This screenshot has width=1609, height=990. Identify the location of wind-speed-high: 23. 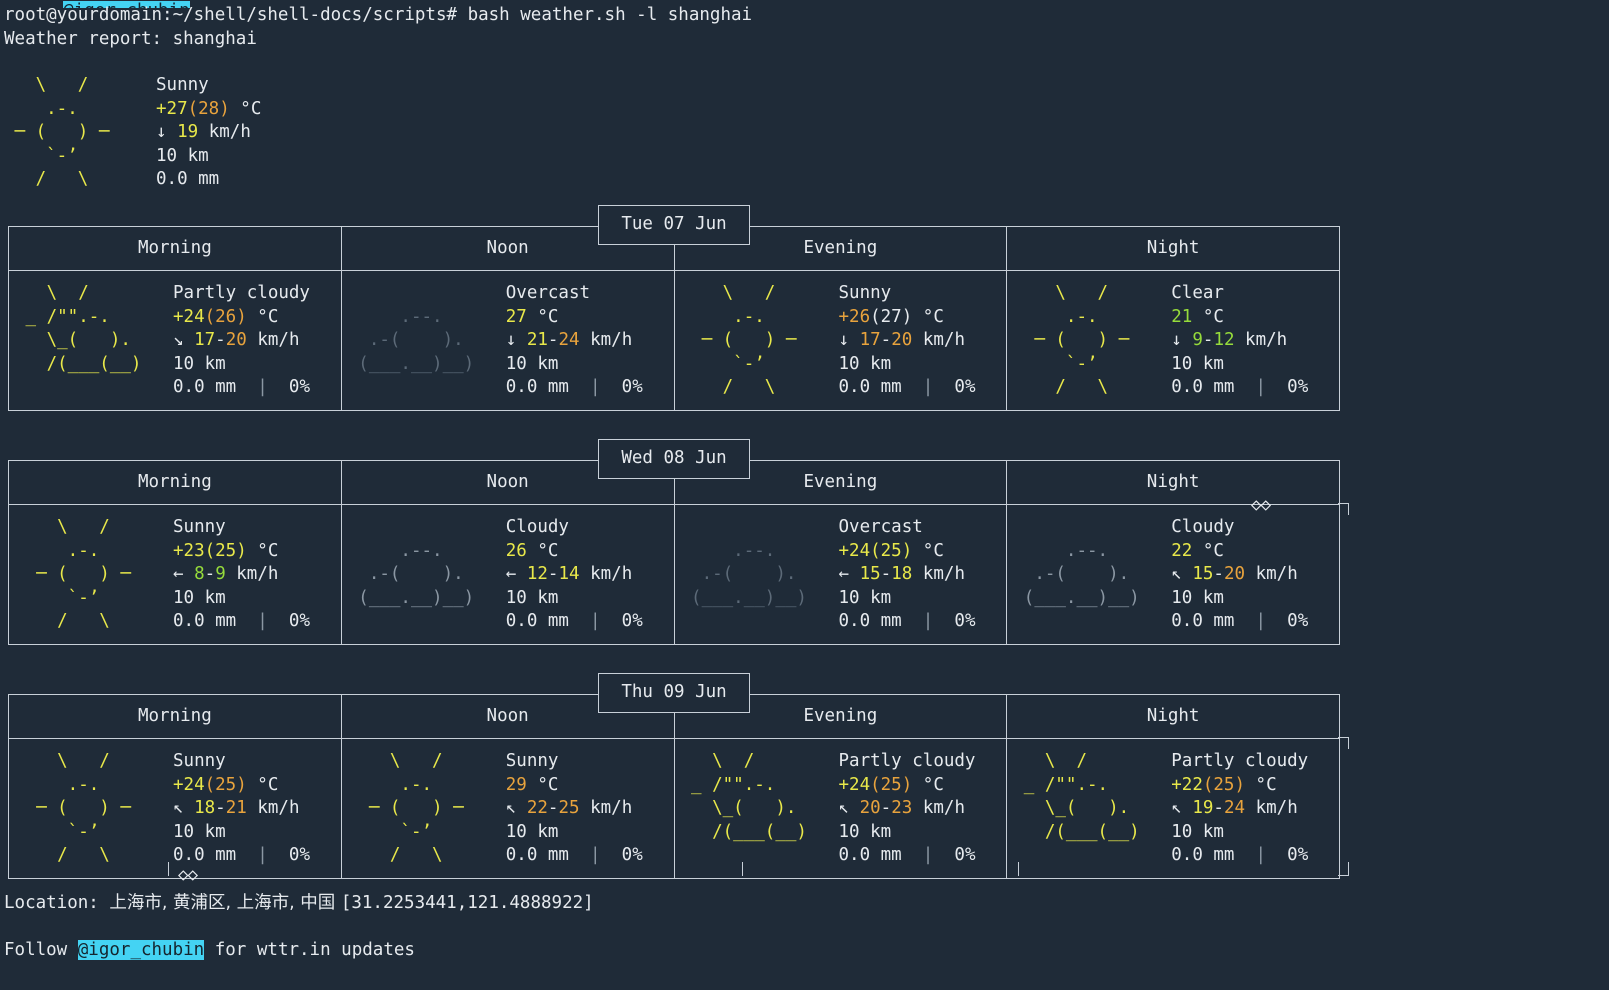
(902, 808).